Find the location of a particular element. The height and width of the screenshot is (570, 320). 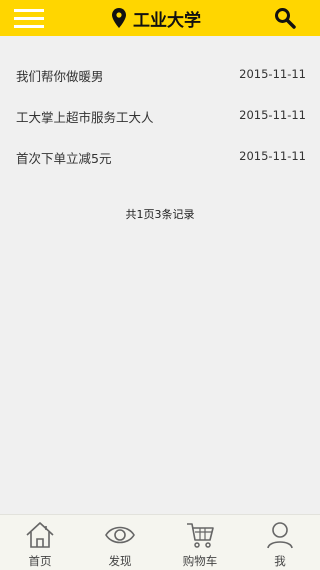

page-title: 工业大学 is located at coordinates (167, 20).